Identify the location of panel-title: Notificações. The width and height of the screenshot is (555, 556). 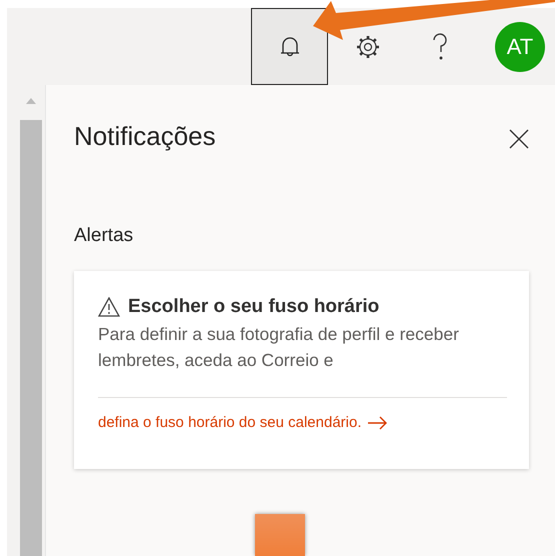
(145, 136).